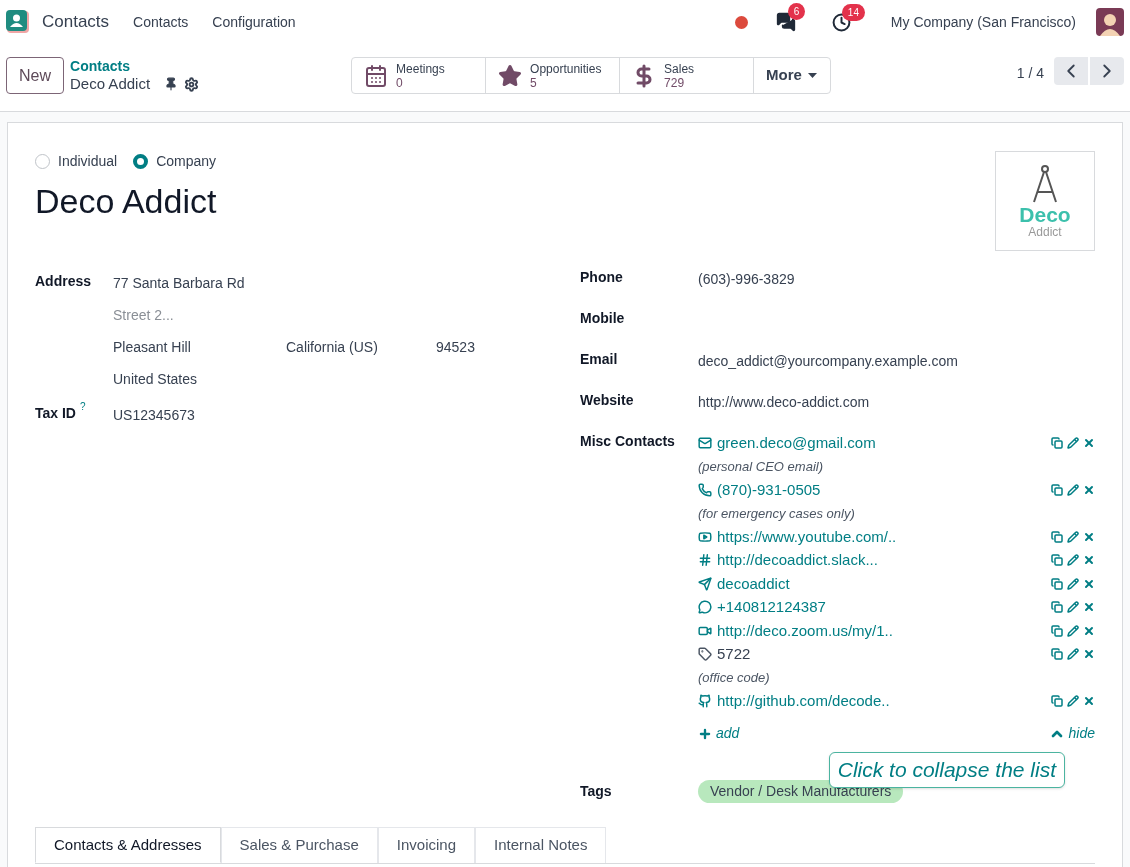 The image size is (1130, 867). Describe the element at coordinates (785, 22) in the screenshot. I see `chat-icon` at that location.